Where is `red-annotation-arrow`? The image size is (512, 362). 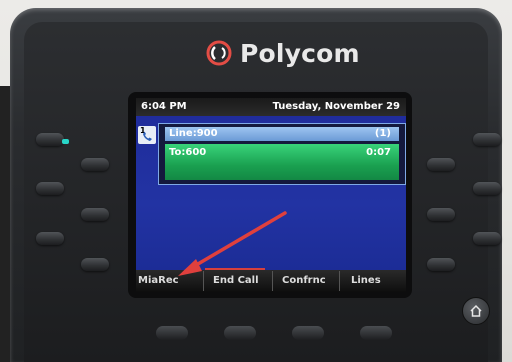 red-annotation-arrow is located at coordinates (232, 243).